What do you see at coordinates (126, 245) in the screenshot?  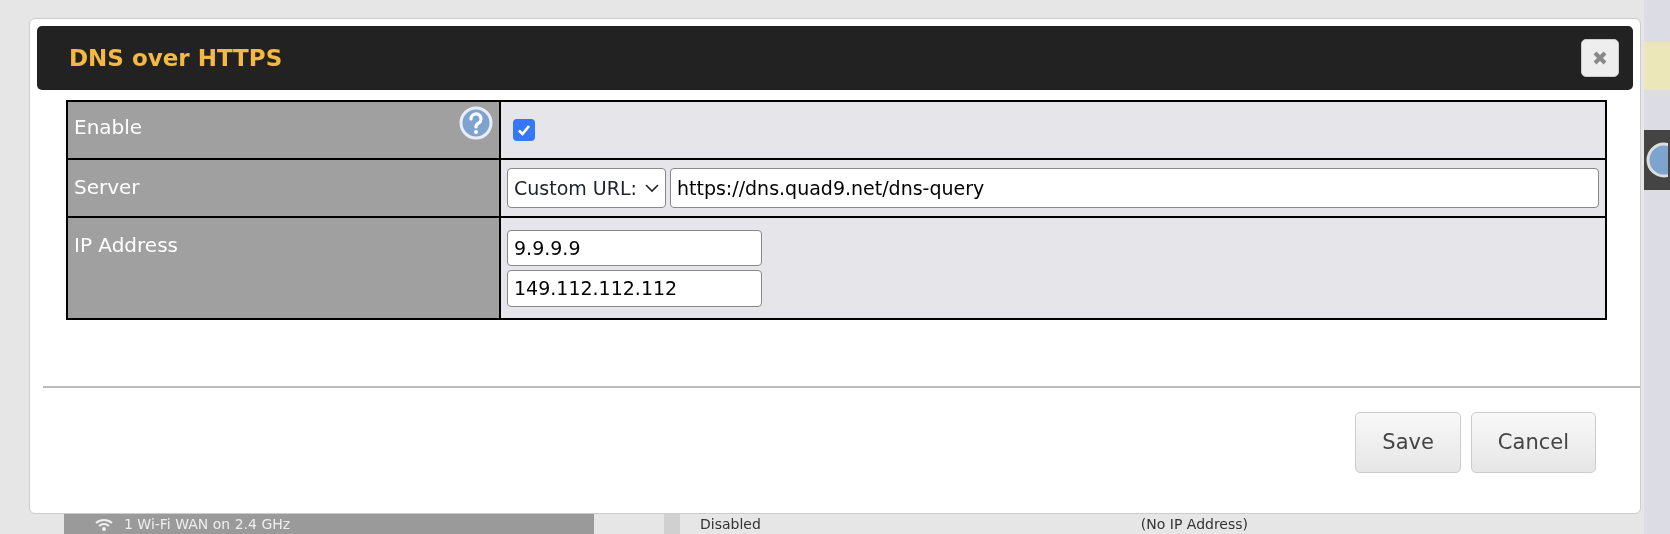 I see `row-label: IP Address` at bounding box center [126, 245].